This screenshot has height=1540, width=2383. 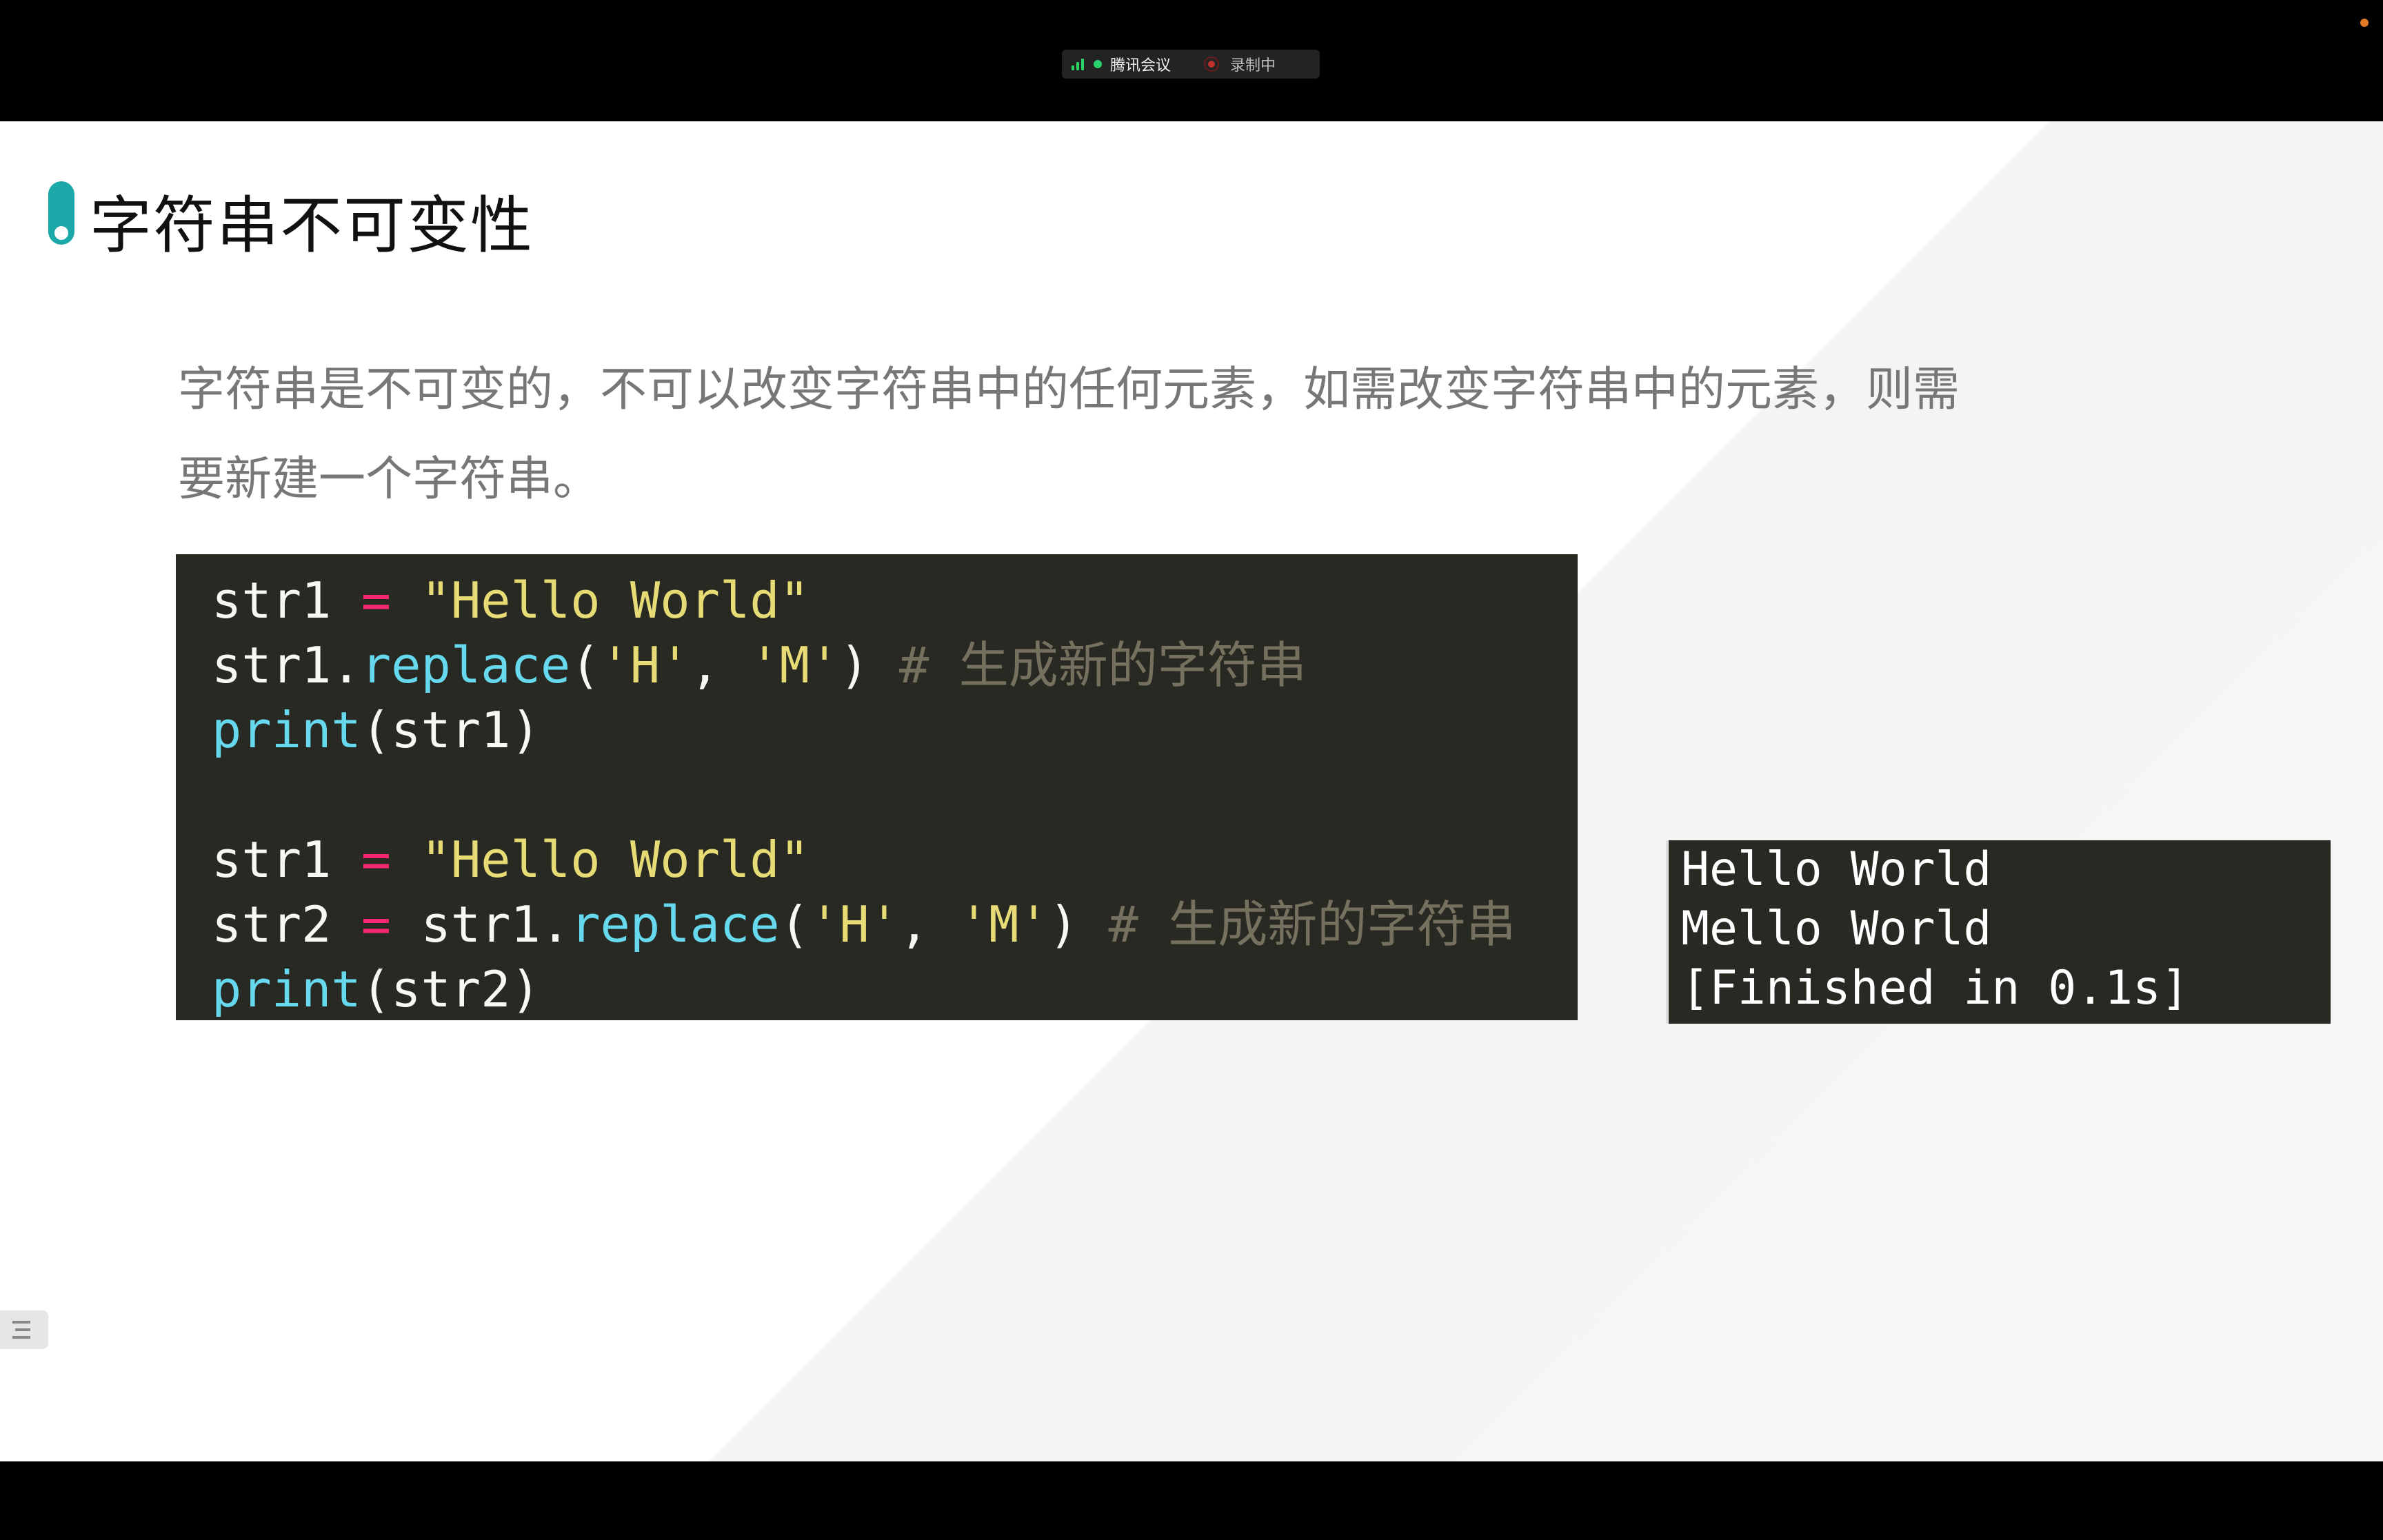 I want to click on code-token: (str2), so click(x=451, y=989).